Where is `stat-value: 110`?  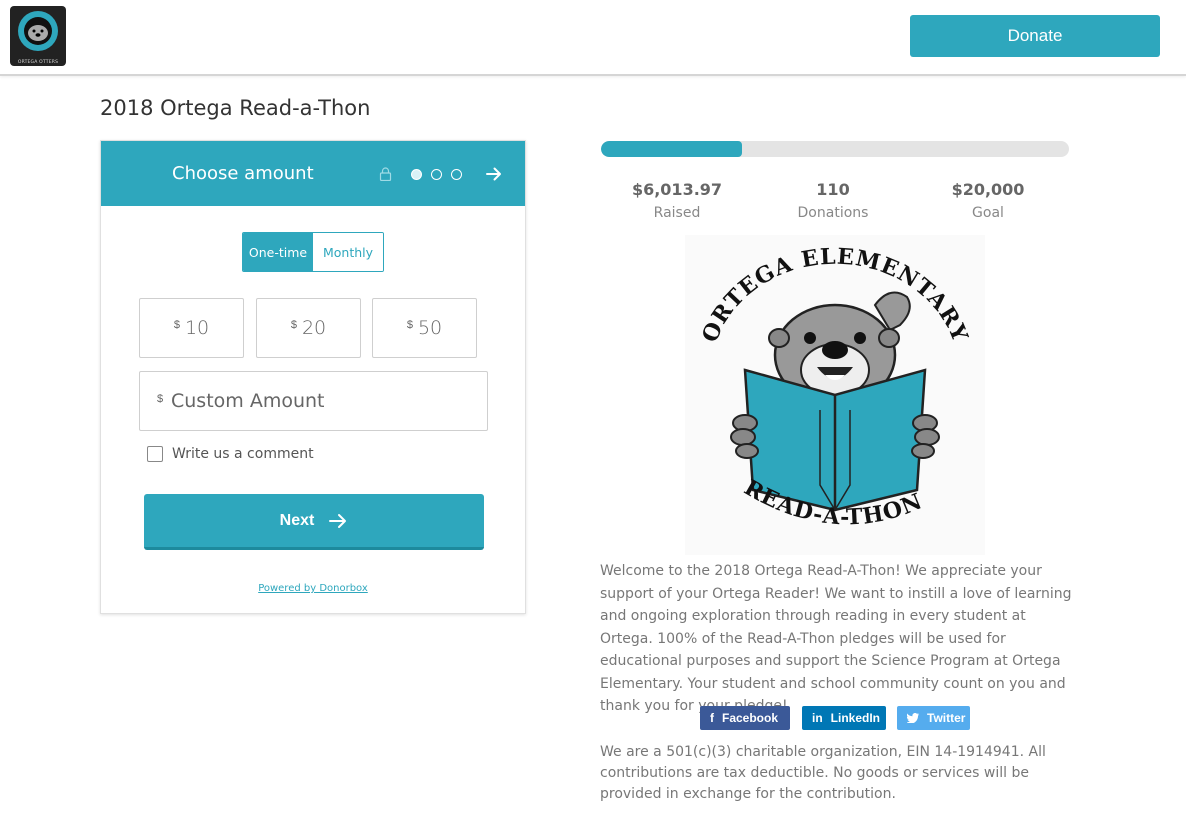 stat-value: 110 is located at coordinates (833, 189).